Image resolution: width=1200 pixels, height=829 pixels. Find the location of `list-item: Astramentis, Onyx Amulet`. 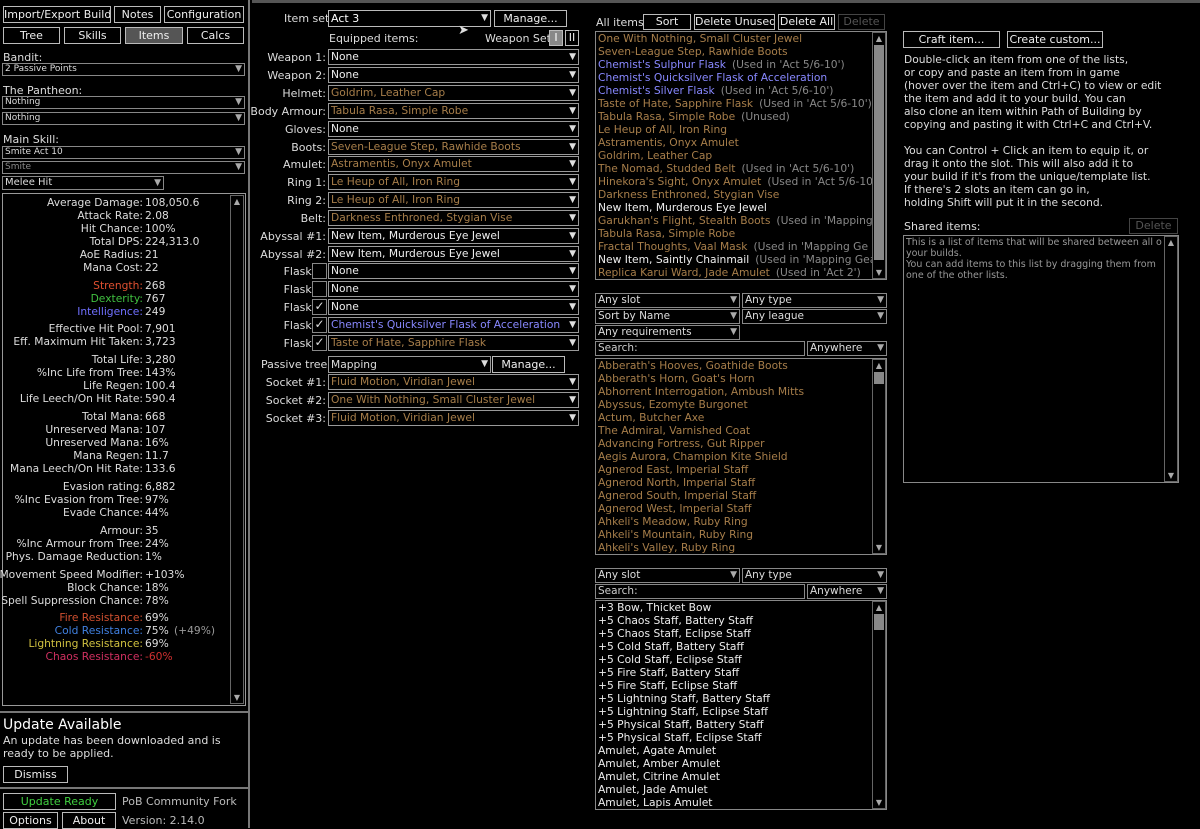

list-item: Astramentis, Onyx Amulet is located at coordinates (735, 142).